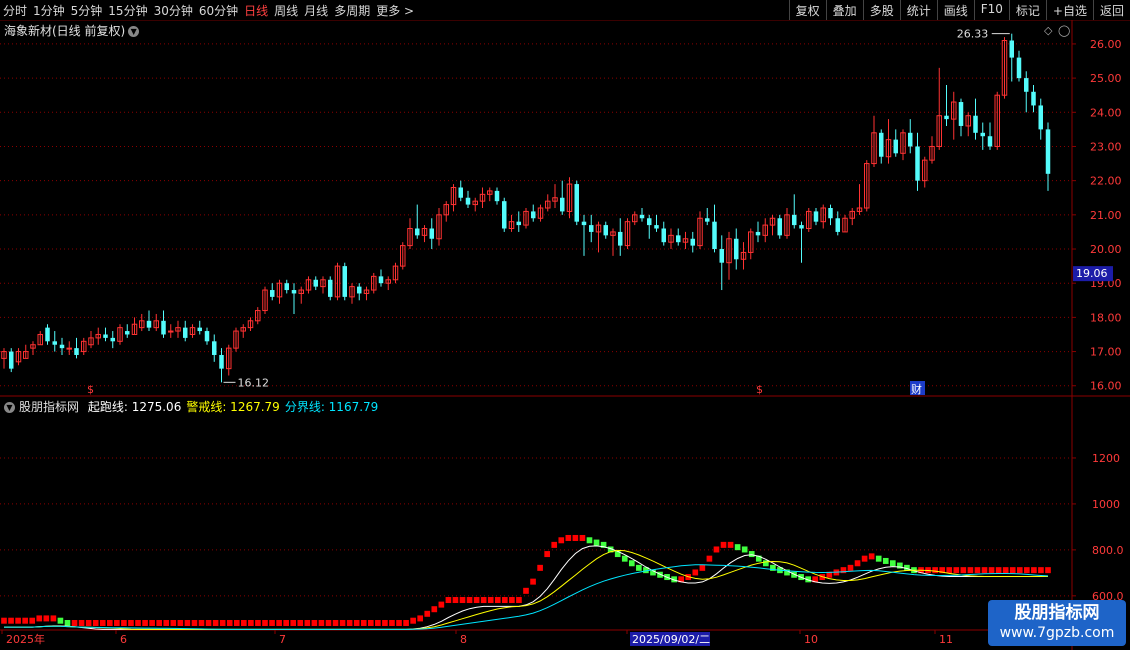  I want to click on price-tick-label: 17.00, so click(1106, 352).